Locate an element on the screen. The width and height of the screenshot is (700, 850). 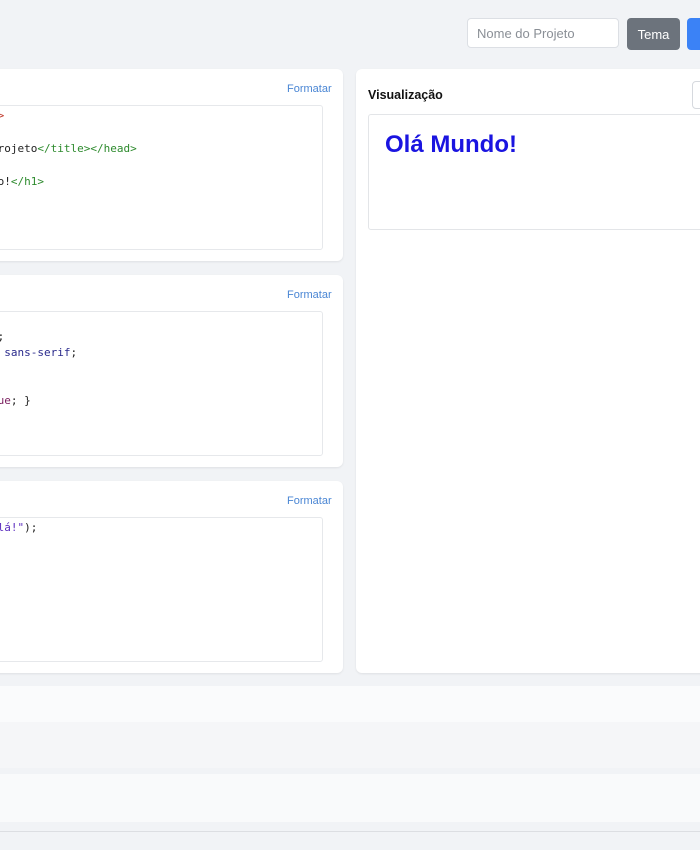
preview-heading: Olá Mundo! is located at coordinates (451, 144).